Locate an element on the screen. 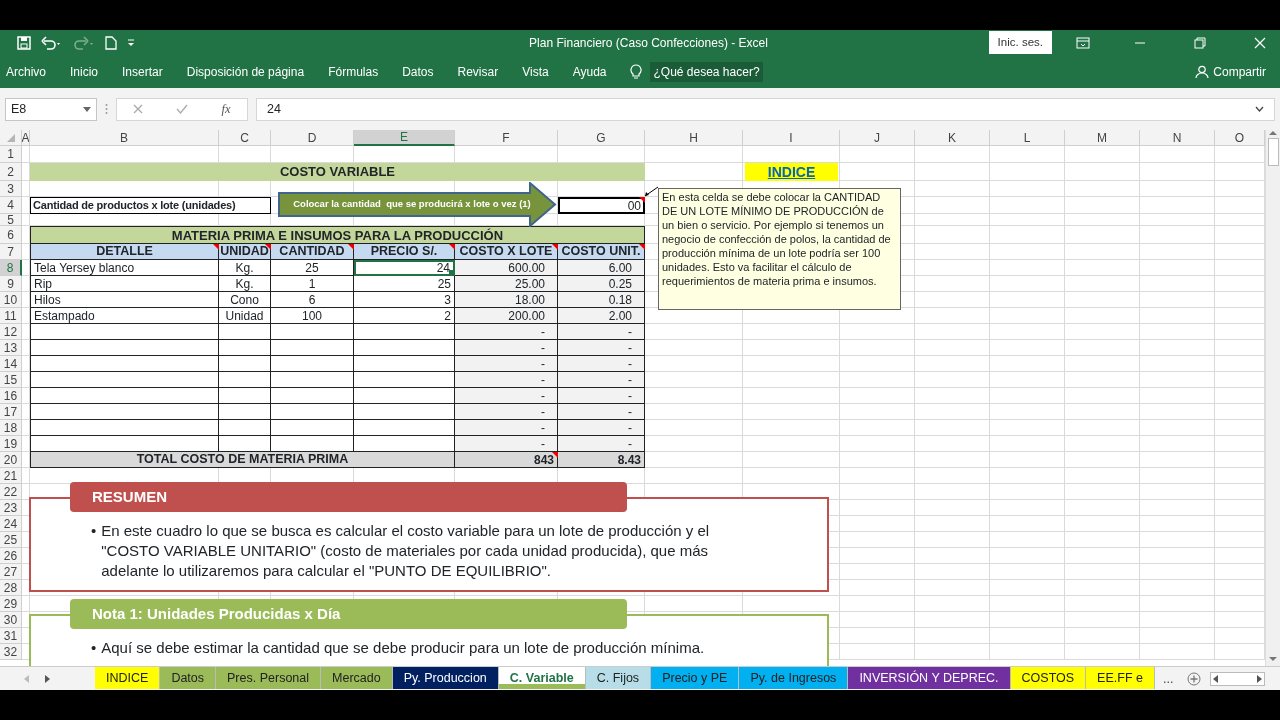 The width and height of the screenshot is (1280, 720). insert-function-button: fx is located at coordinates (226, 109).